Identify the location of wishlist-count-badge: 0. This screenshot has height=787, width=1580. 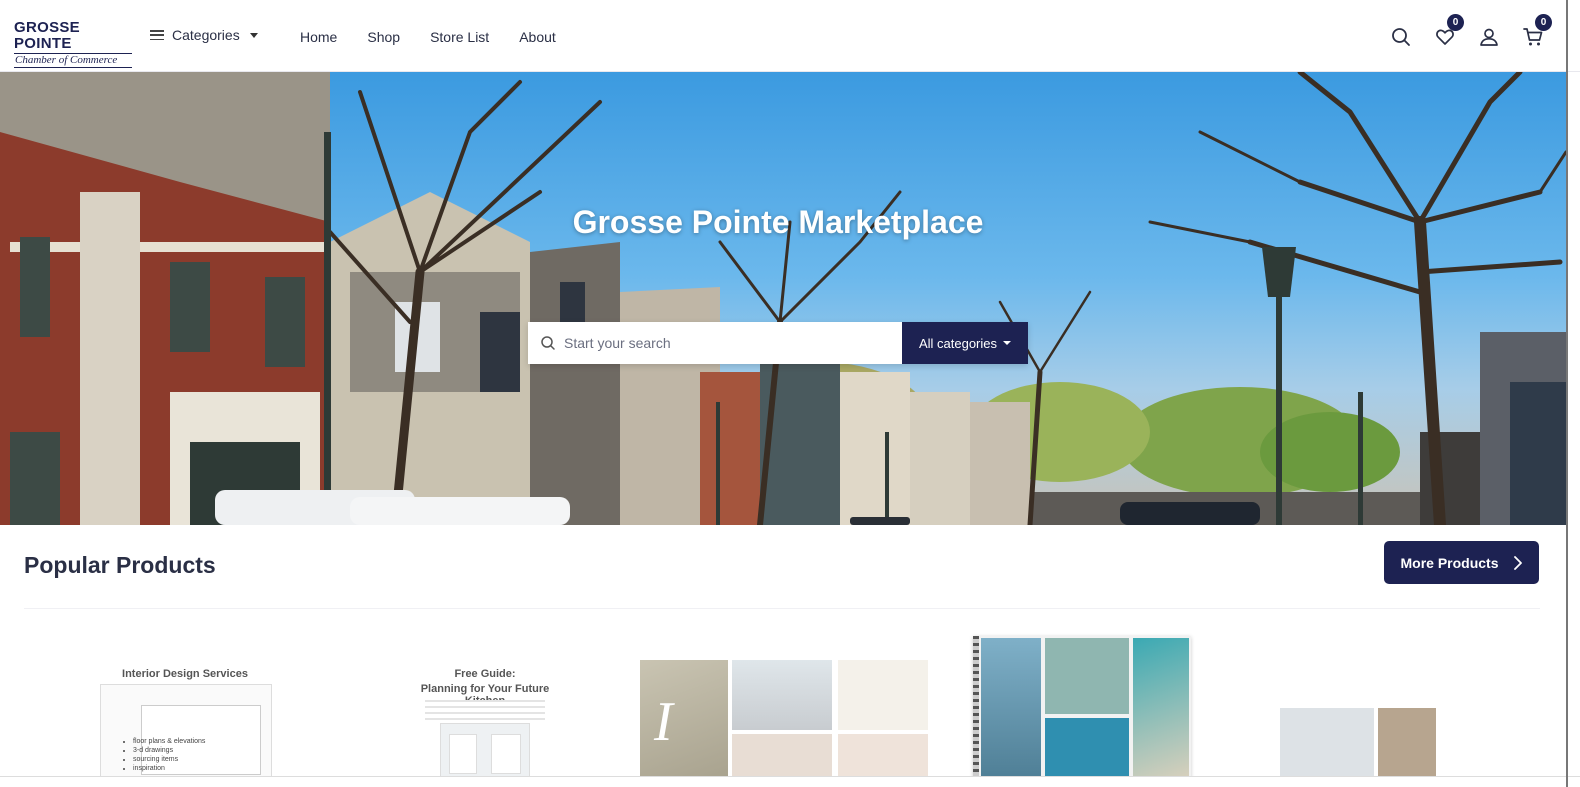
(1455, 22).